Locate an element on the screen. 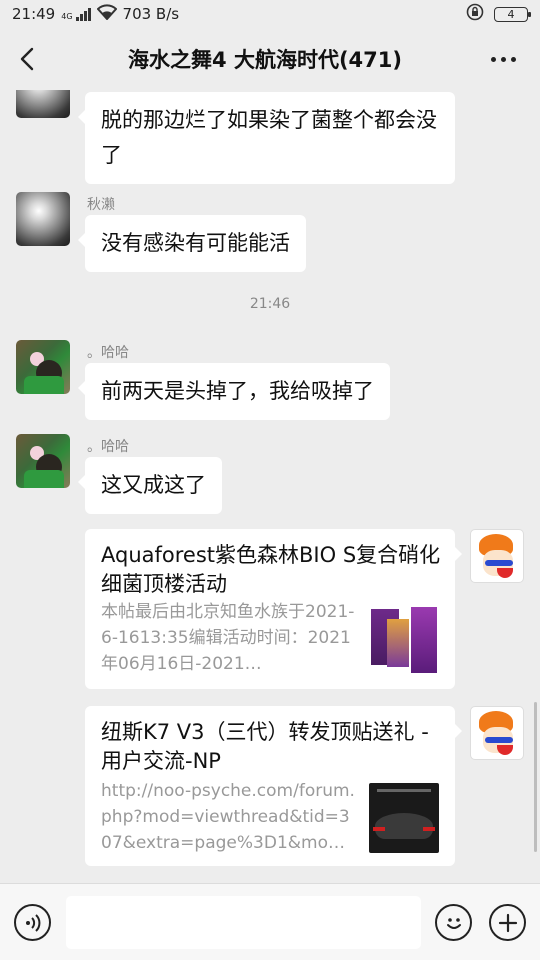 The height and width of the screenshot is (960, 540). chat-header: 海水之舞4 大航海时代(471) is located at coordinates (270, 59).